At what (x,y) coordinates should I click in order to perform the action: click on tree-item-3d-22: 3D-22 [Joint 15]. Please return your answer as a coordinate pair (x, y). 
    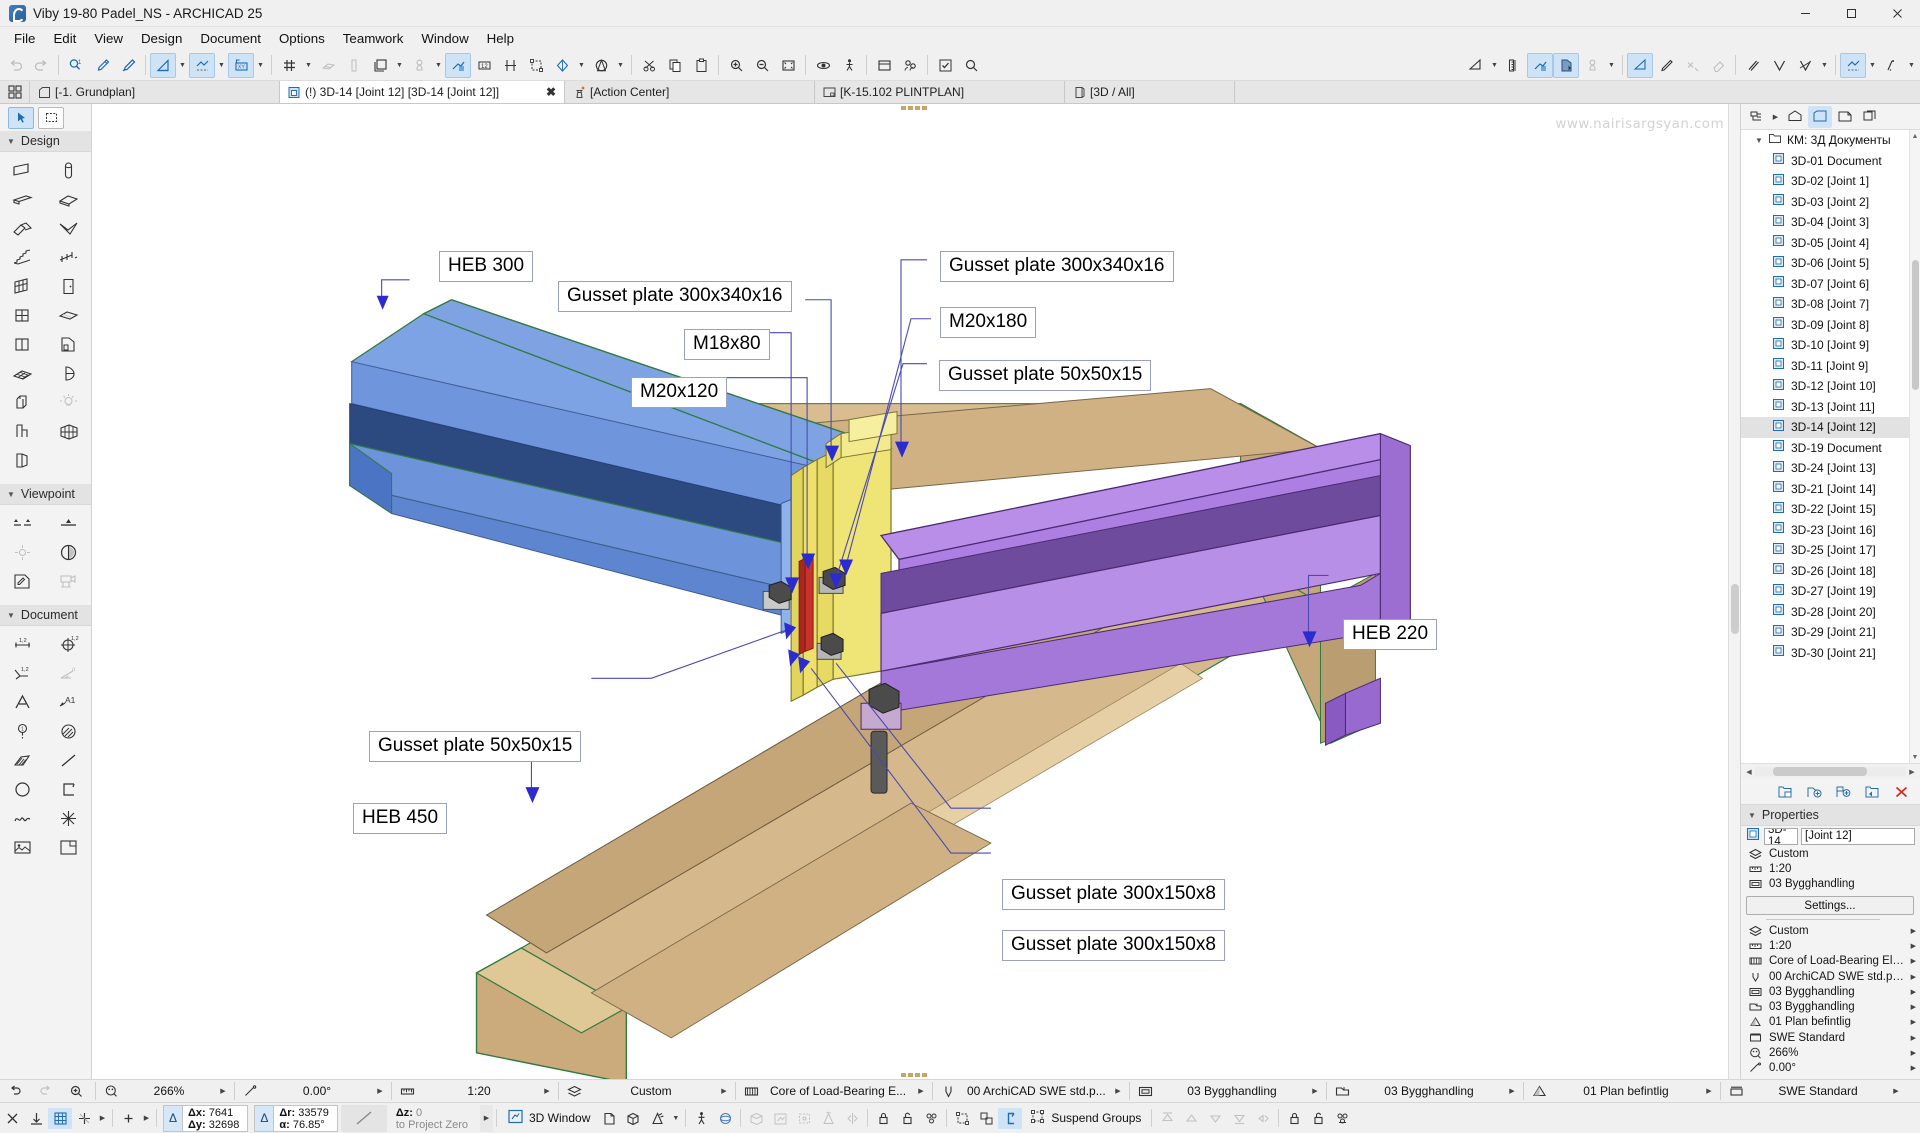
    Looking at the image, I should click on (1830, 509).